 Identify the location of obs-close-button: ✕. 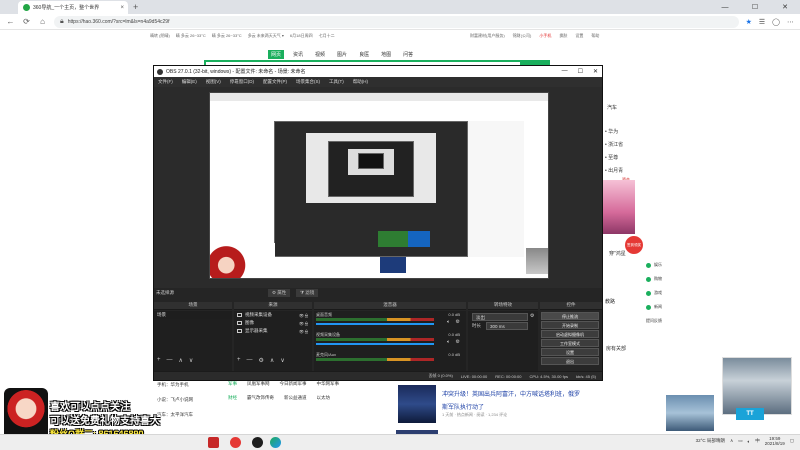
(595, 71).